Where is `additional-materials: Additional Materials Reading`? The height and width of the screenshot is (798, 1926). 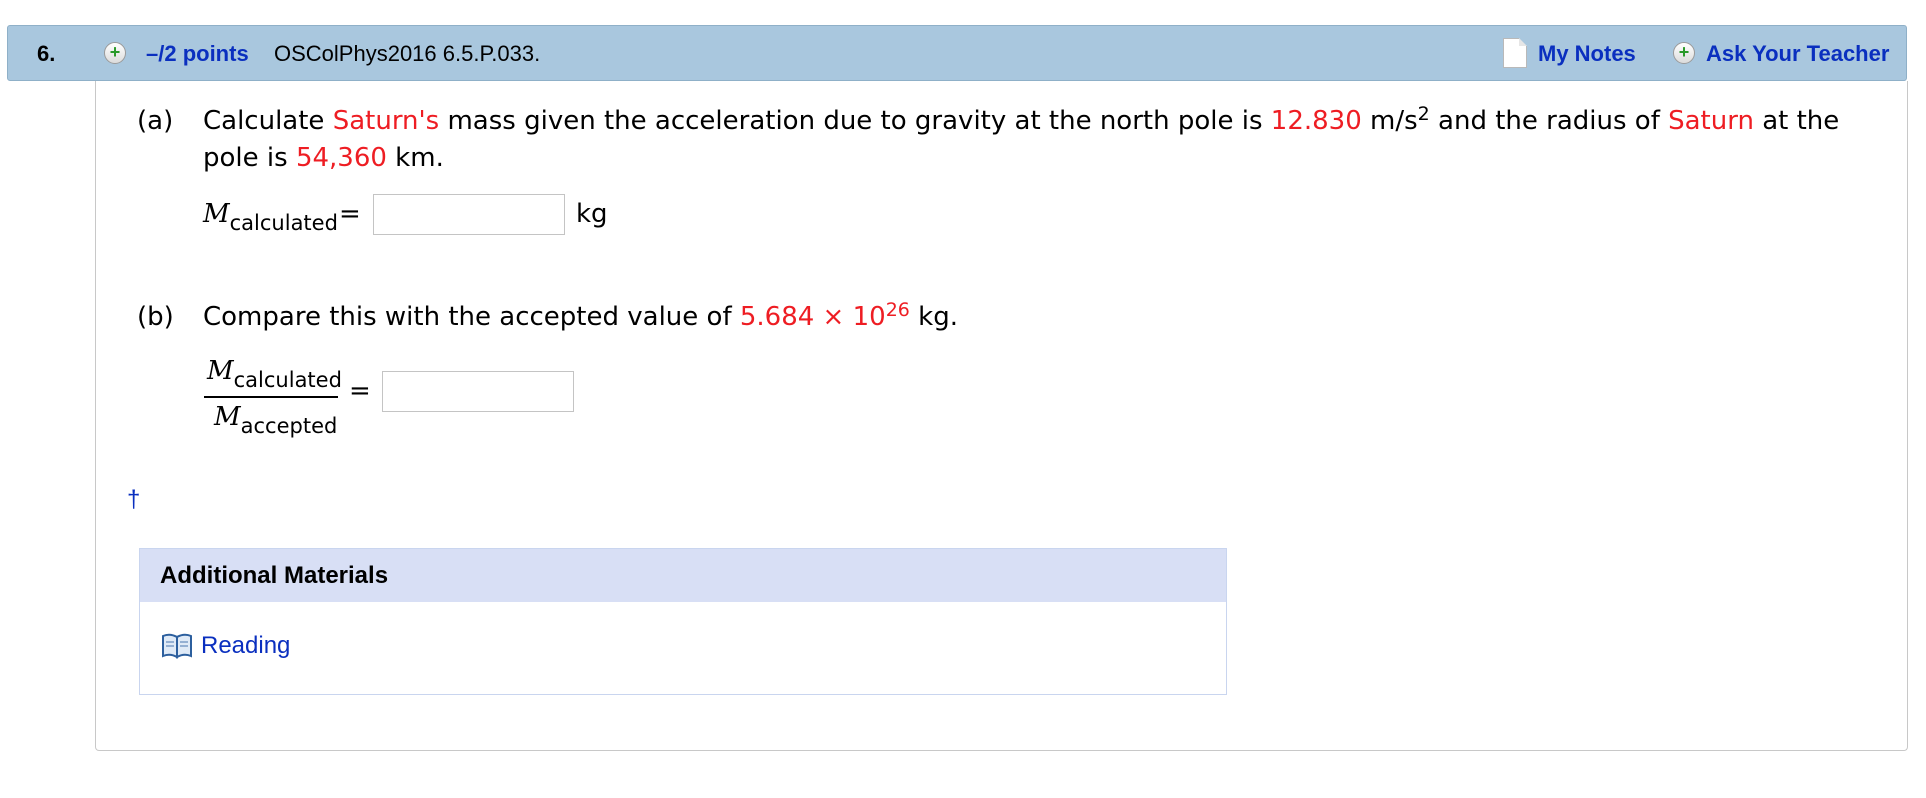 additional-materials: Additional Materials Reading is located at coordinates (683, 621).